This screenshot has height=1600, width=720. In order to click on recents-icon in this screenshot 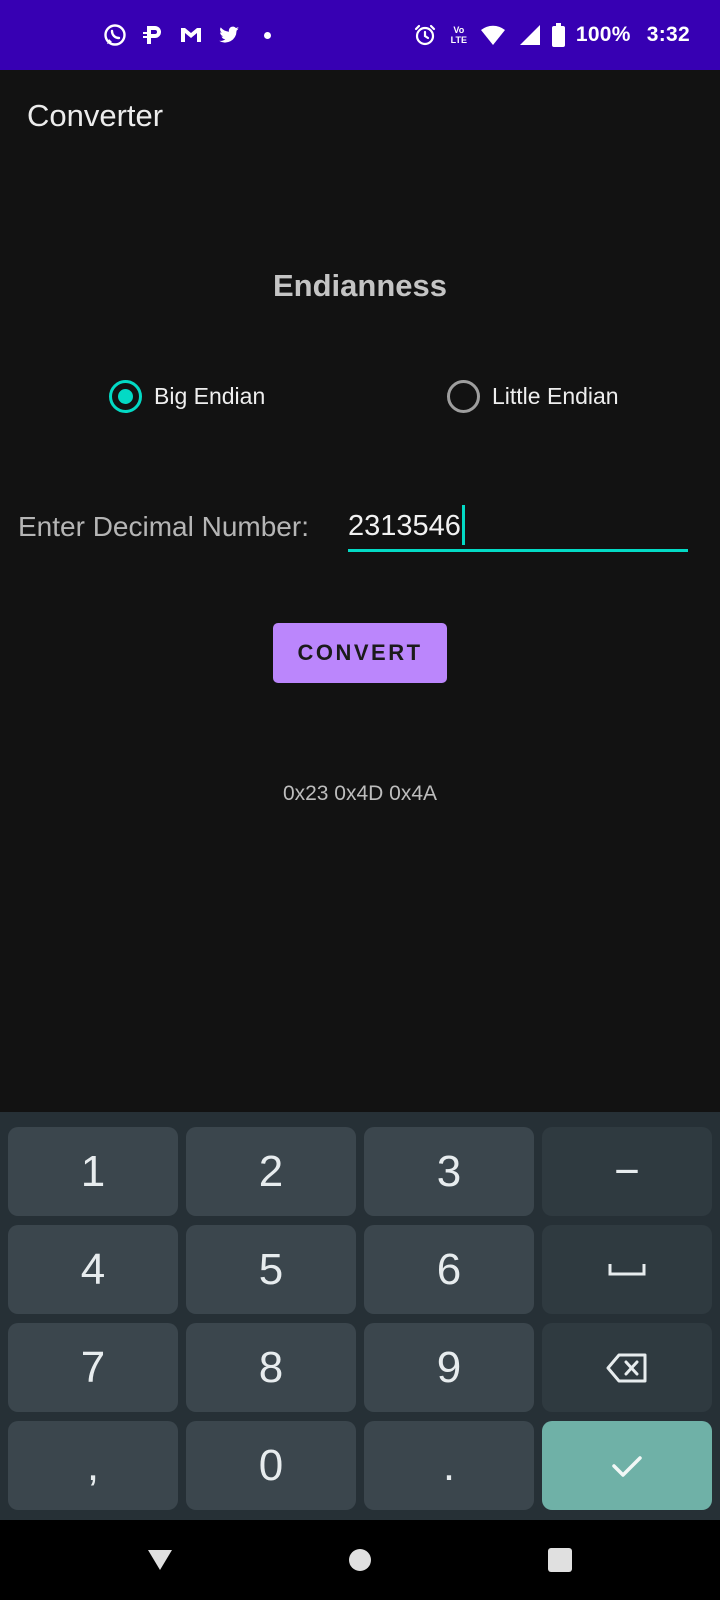, I will do `click(560, 1560)`.